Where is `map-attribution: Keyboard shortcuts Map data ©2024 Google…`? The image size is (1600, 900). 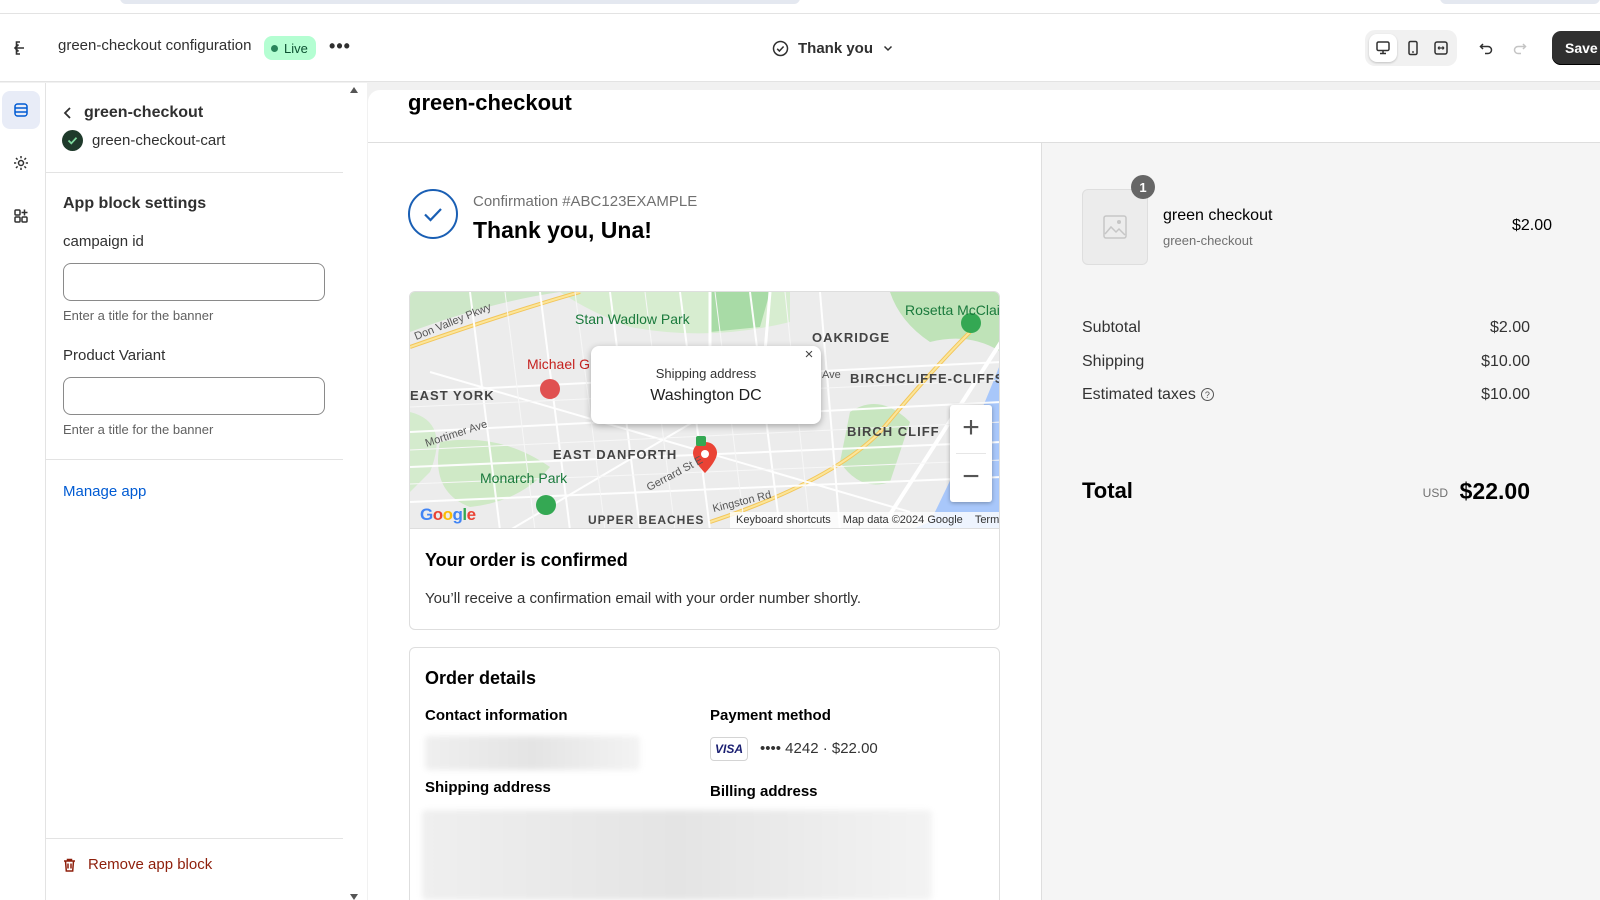
map-attribution: Keyboard shortcuts Map data ©2024 Google… is located at coordinates (864, 520).